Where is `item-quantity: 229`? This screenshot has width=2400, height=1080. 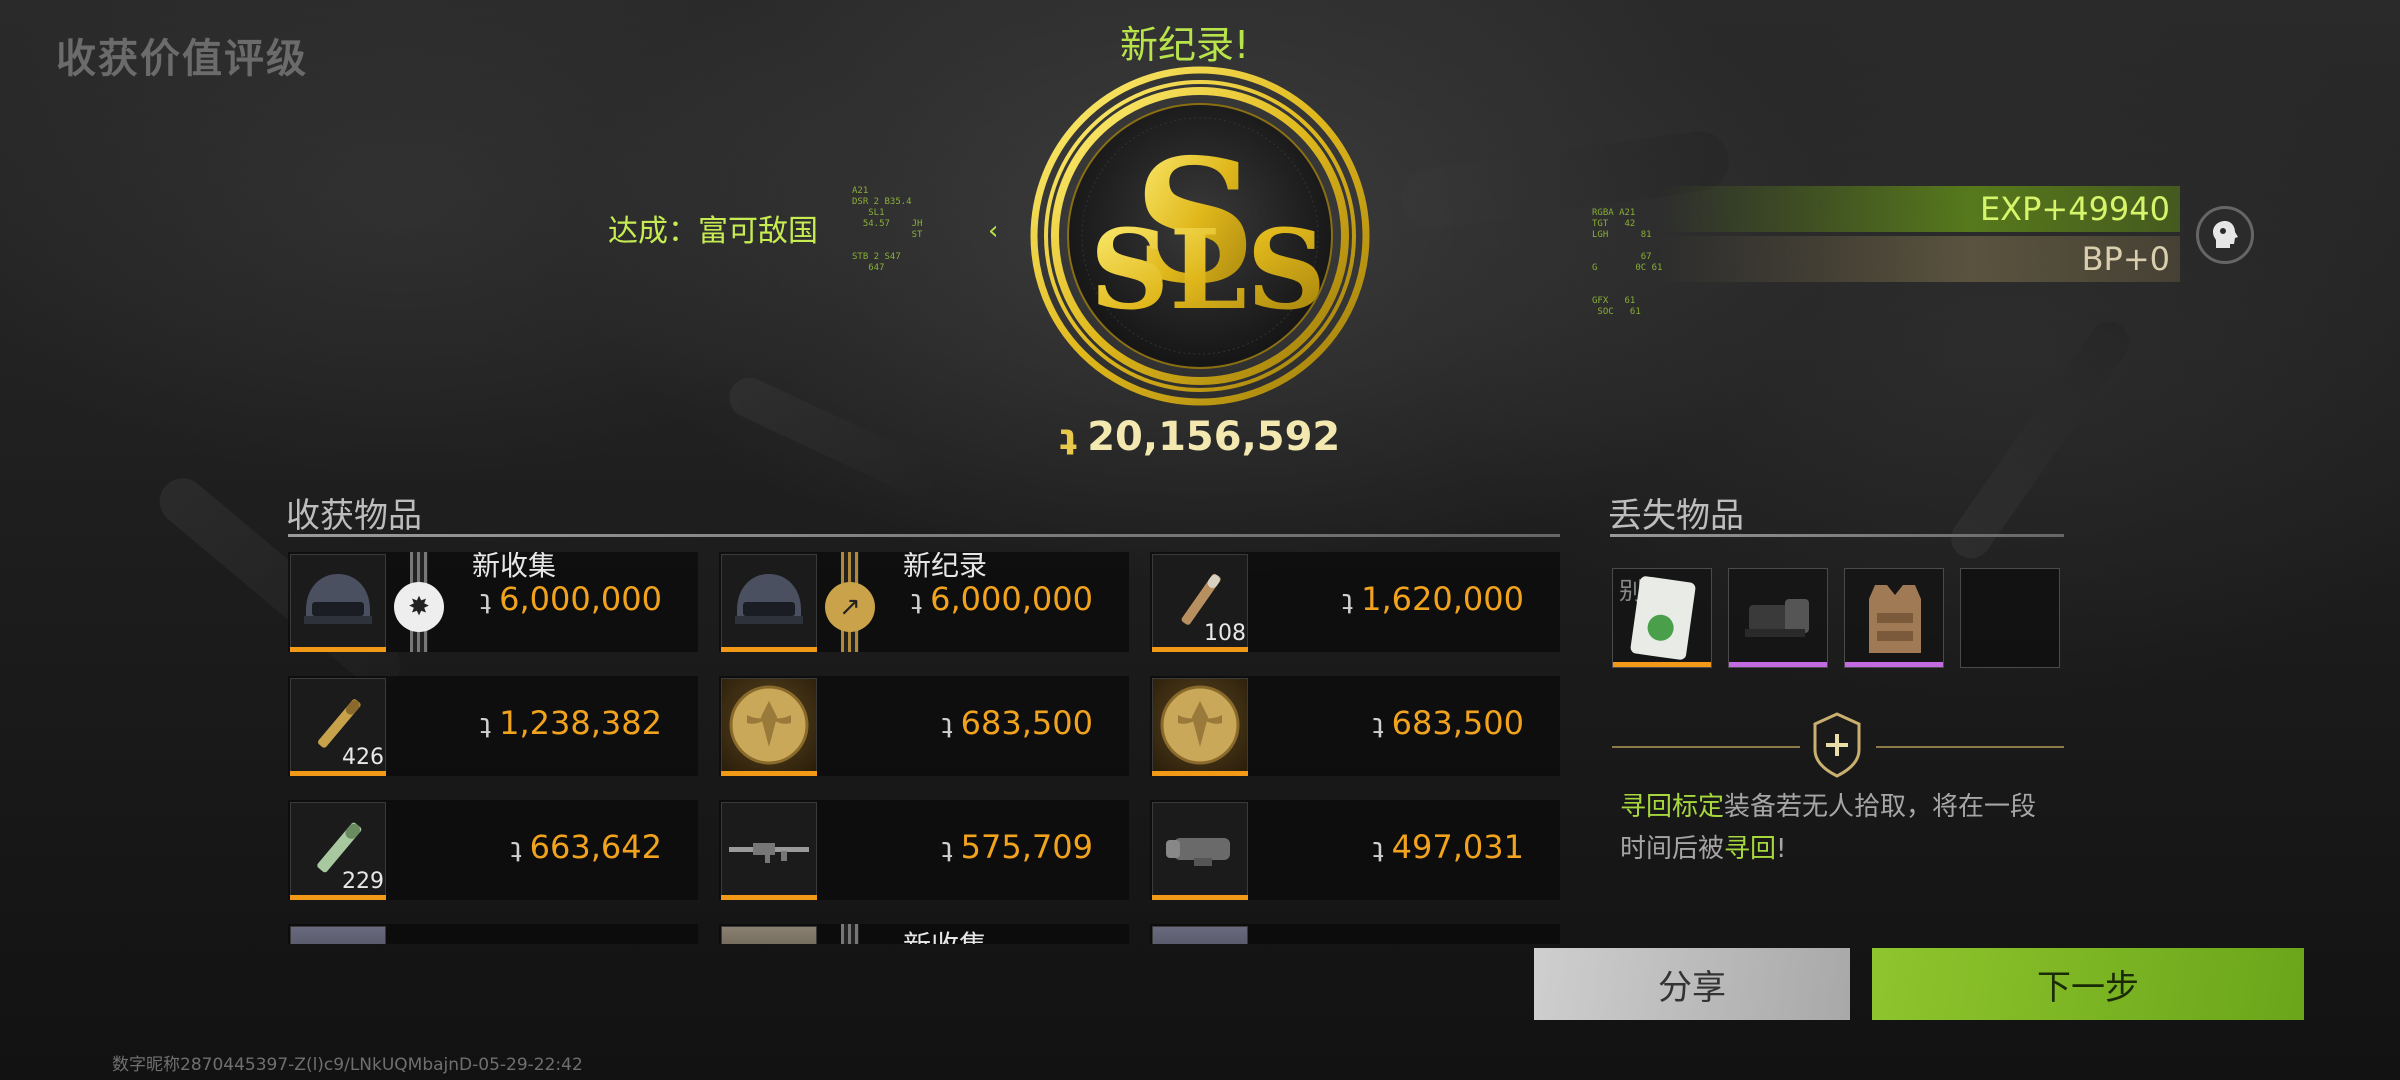 item-quantity: 229 is located at coordinates (363, 881).